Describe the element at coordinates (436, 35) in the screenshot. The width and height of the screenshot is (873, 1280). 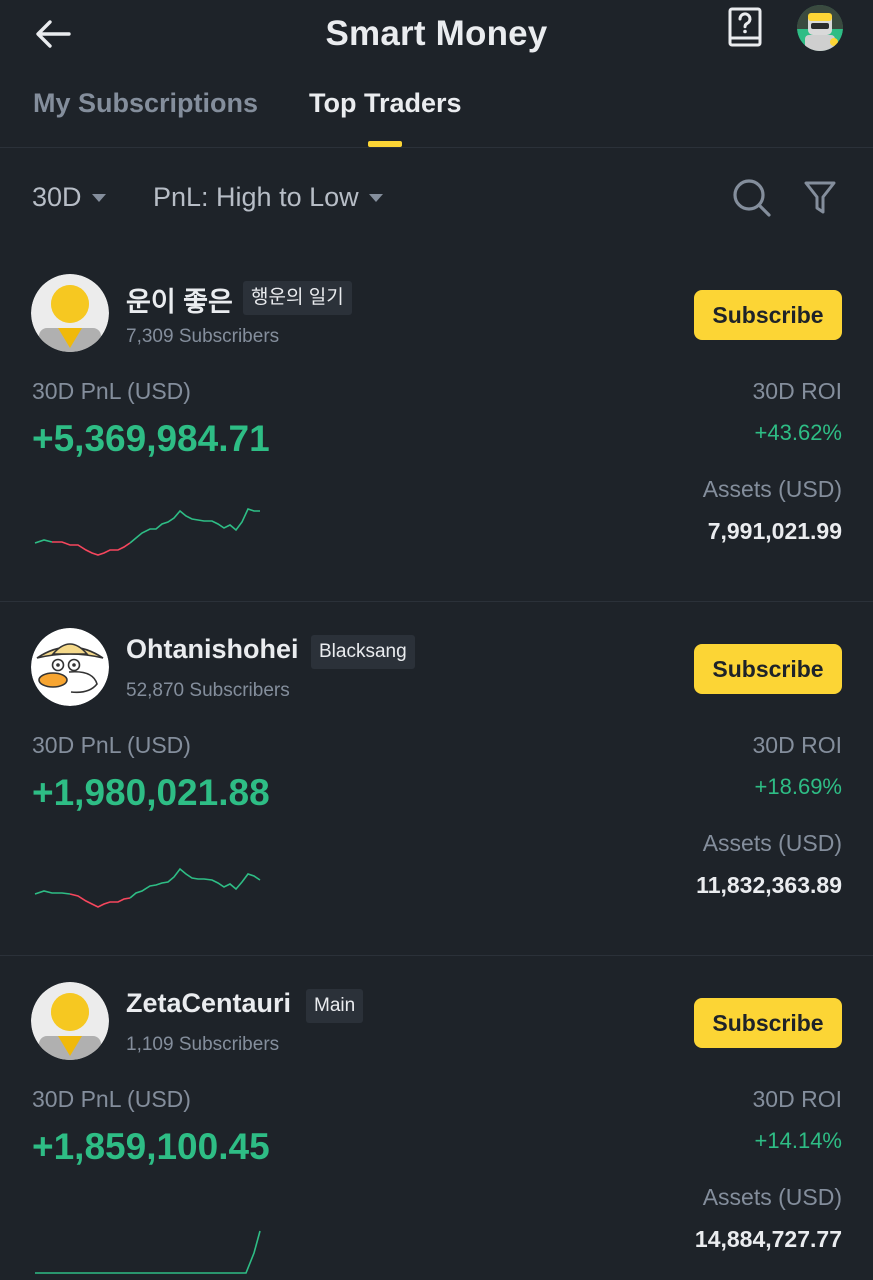
I see `app-header: Smart Money` at that location.